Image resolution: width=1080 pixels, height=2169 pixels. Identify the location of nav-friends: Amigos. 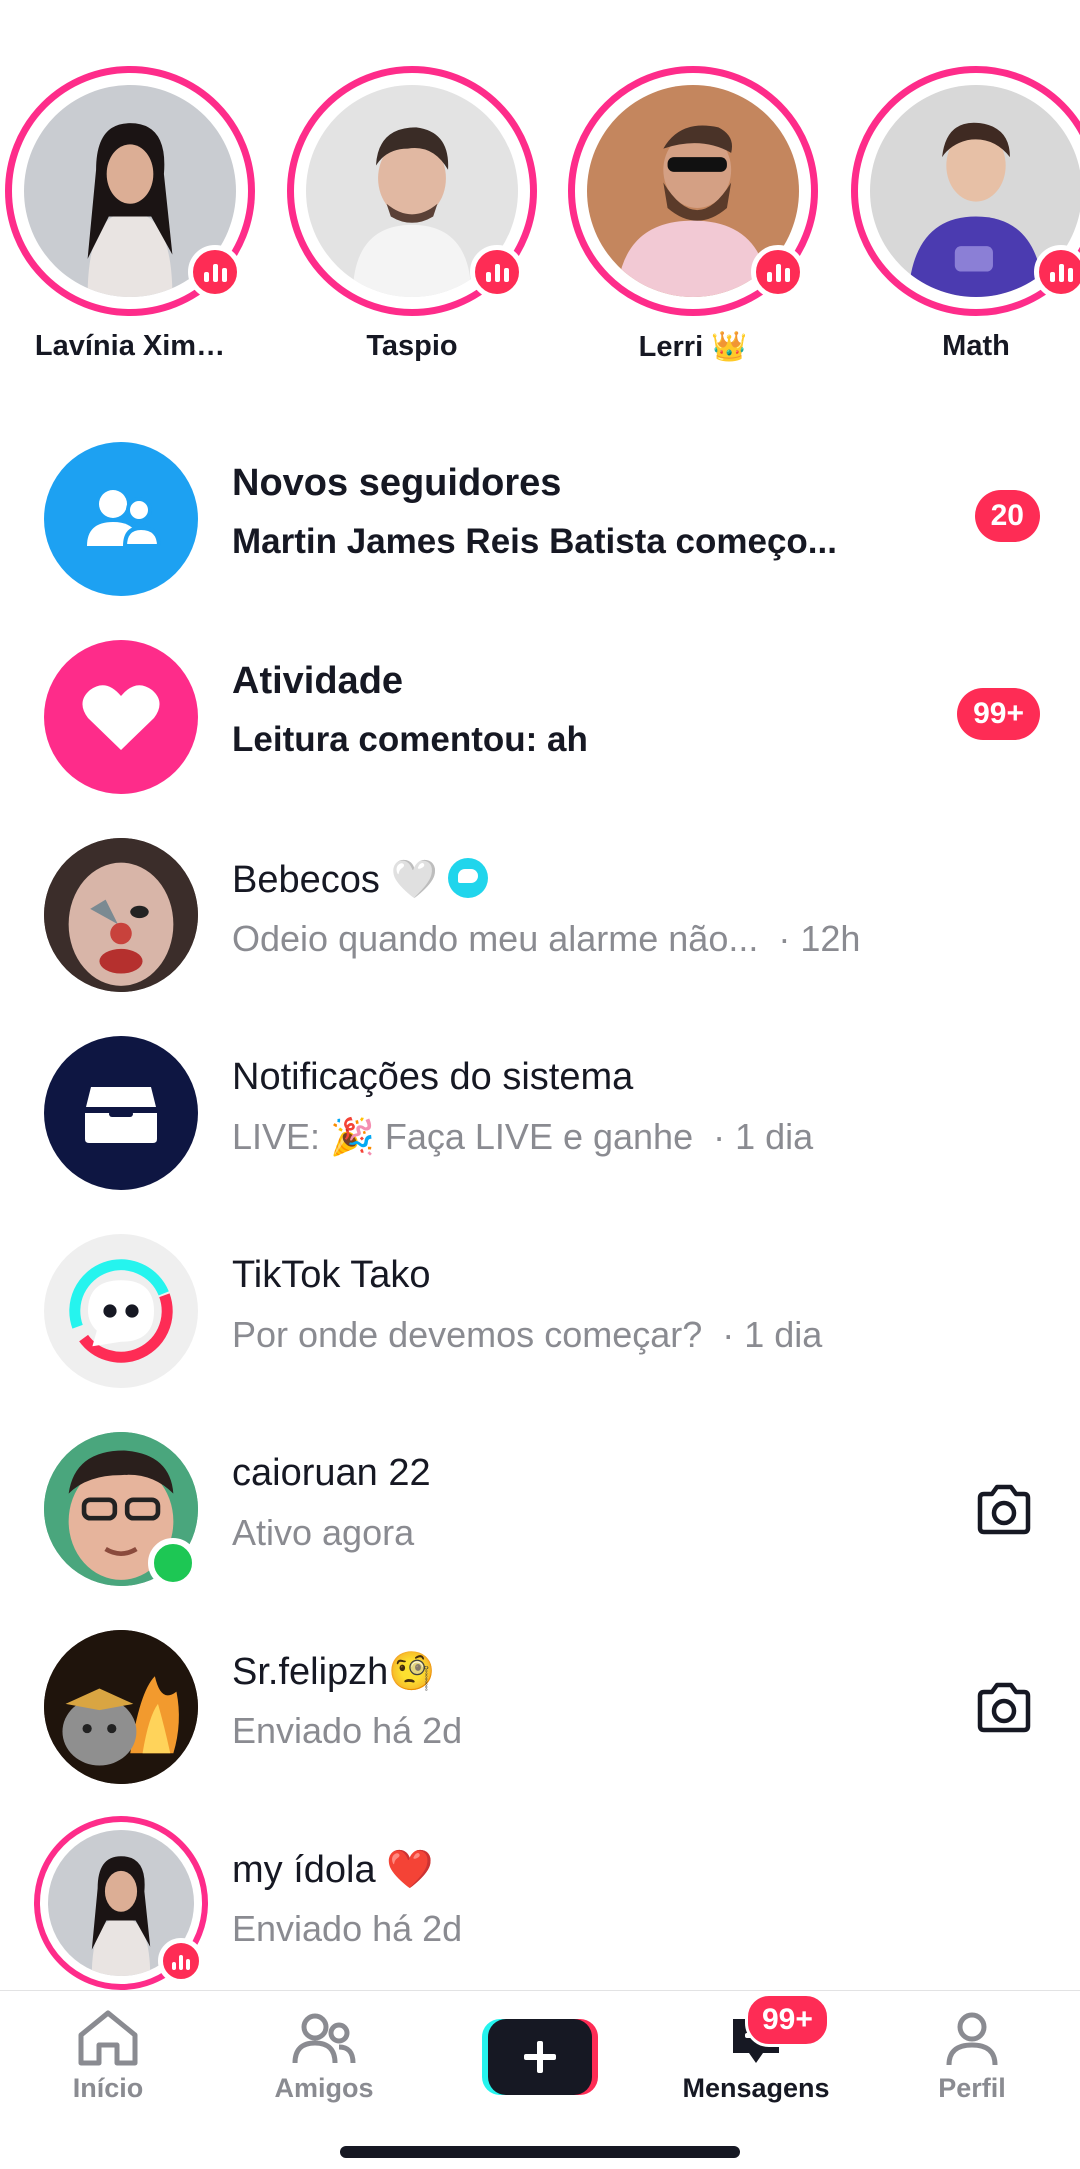
(324, 2055).